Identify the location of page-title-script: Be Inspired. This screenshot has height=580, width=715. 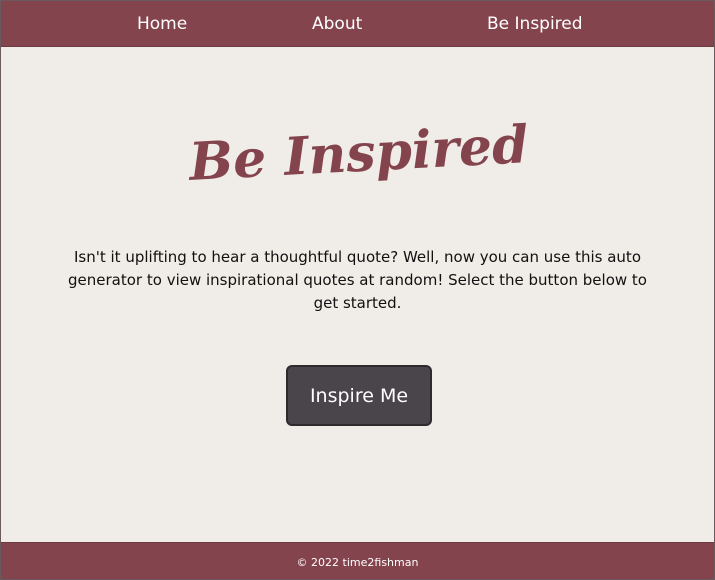
(358, 153).